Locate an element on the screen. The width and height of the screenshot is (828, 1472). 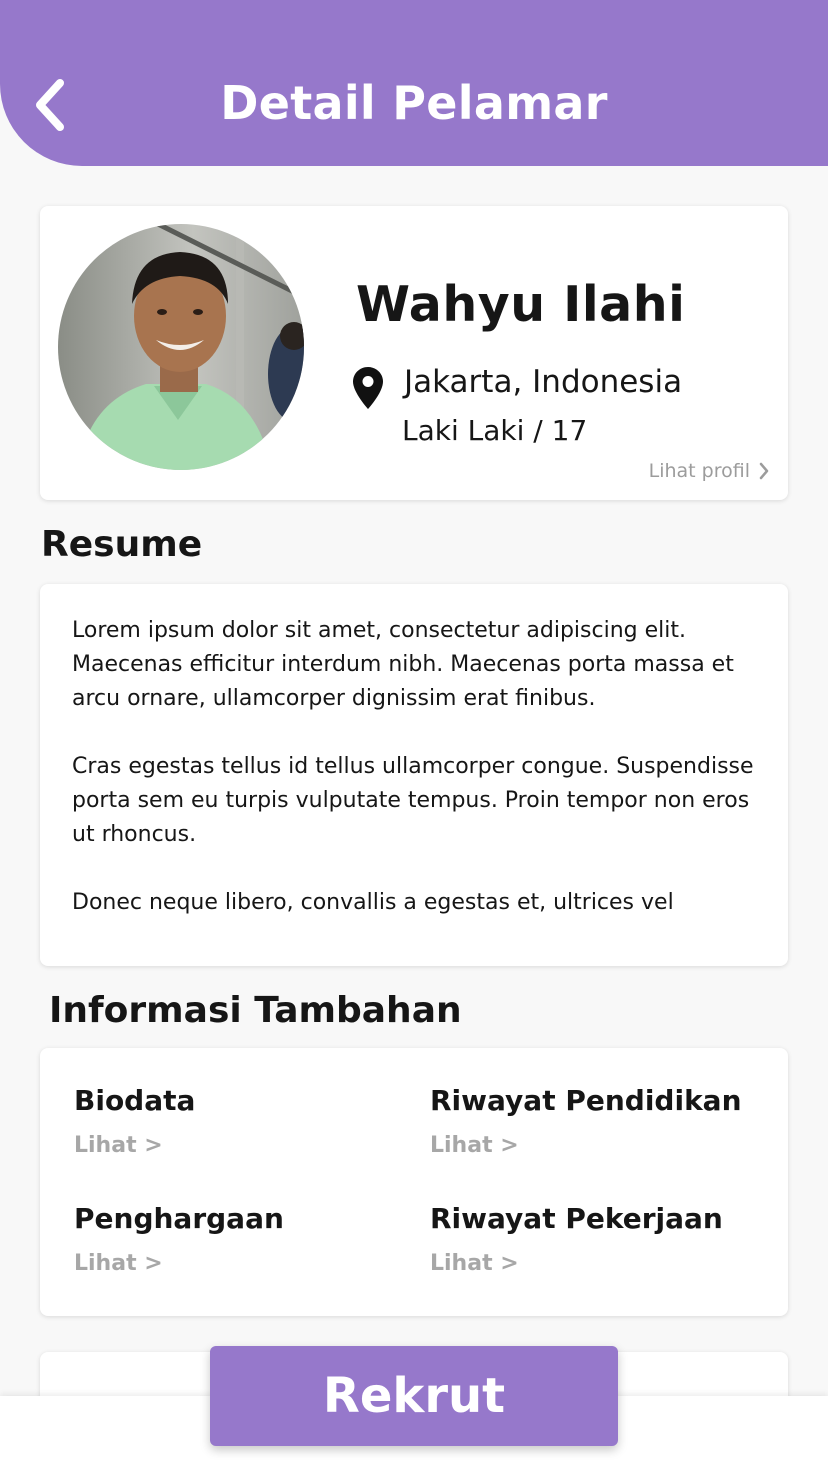
resume-section-title: Resume is located at coordinates (122, 544).